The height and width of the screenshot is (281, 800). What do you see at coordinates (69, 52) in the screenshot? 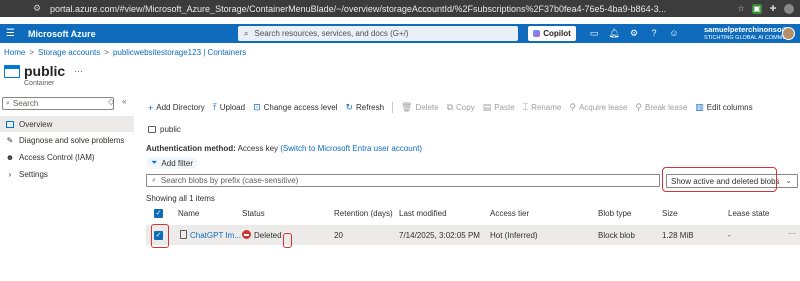
I see `breadcrumb-storage-accounts: Storage accounts` at bounding box center [69, 52].